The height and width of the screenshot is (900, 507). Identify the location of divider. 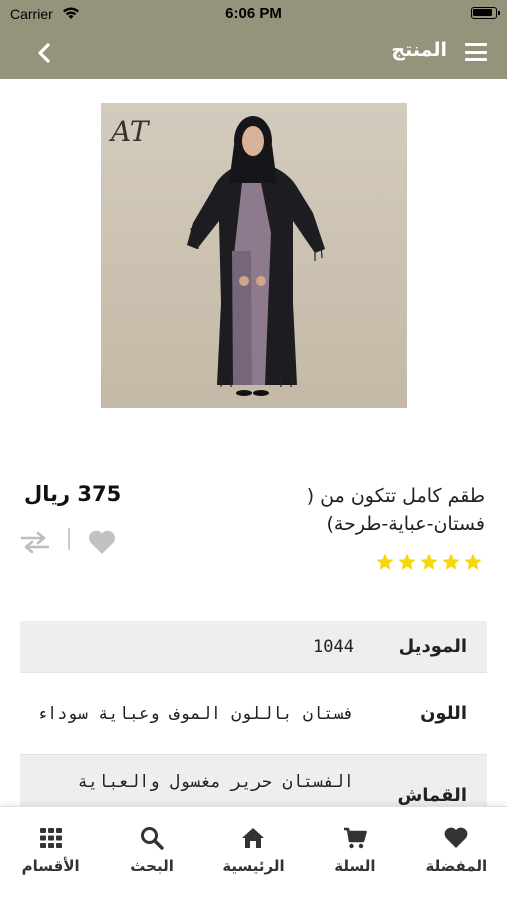
(69, 539).